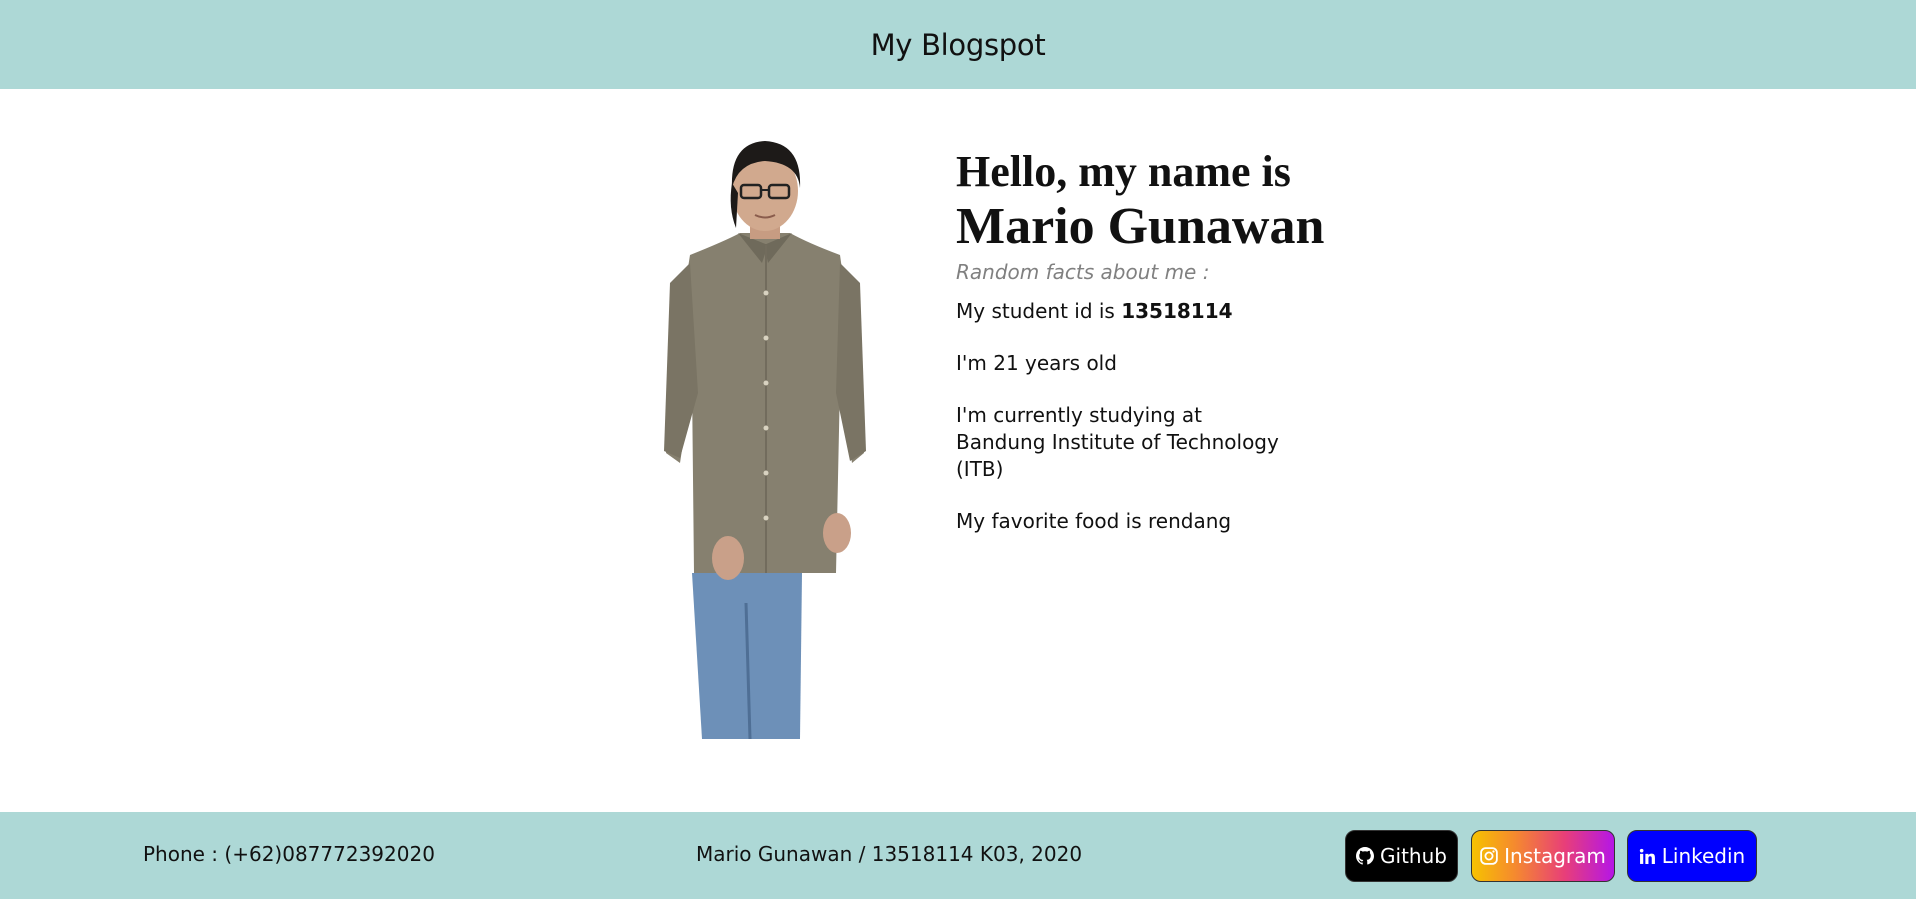 The image size is (1916, 899). Describe the element at coordinates (1365, 856) in the screenshot. I see `github-icon` at that location.